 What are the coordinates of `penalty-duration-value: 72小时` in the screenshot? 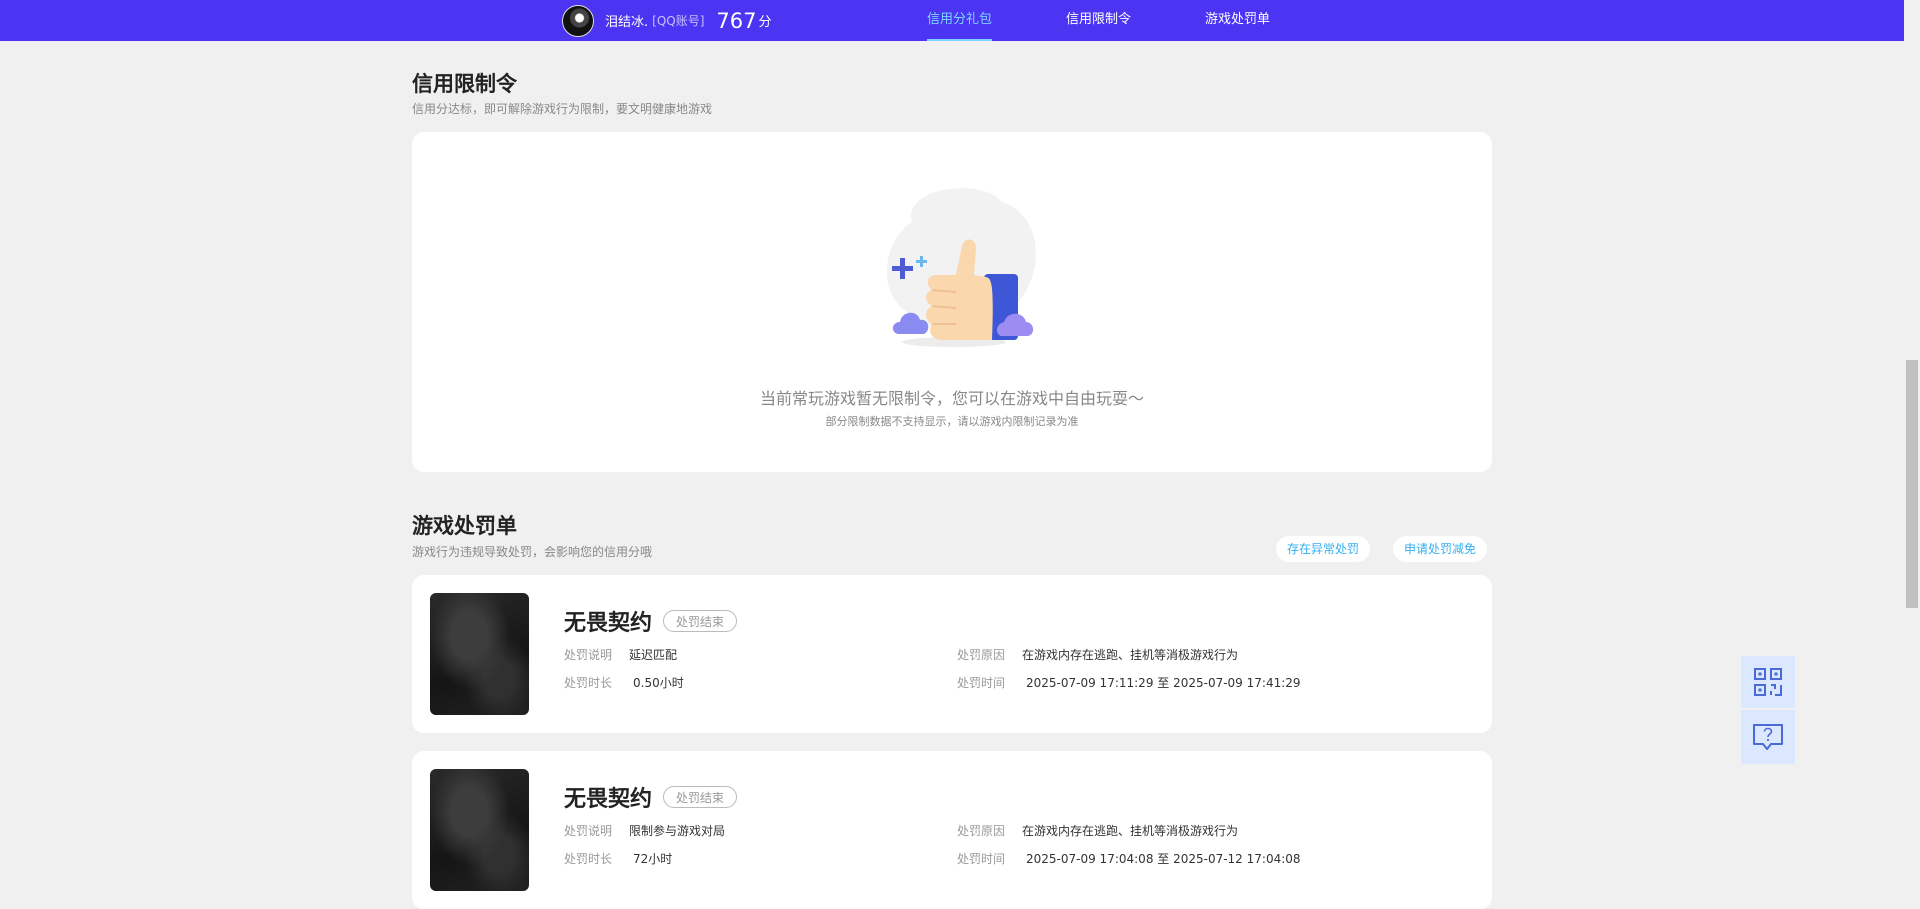 It's located at (653, 859).